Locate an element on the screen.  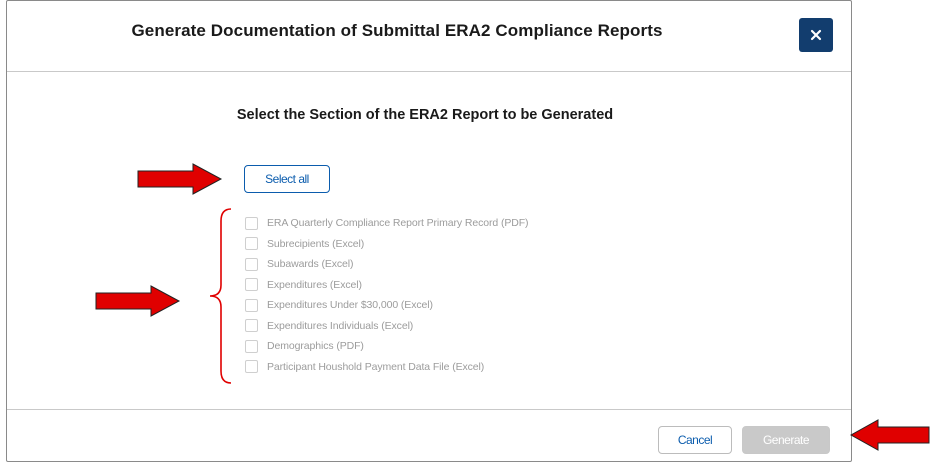
report-option: Expenditures (Excel) is located at coordinates (303, 285).